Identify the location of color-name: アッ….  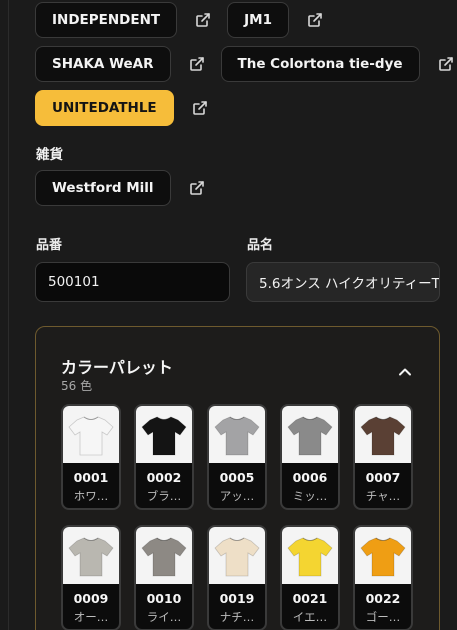
(237, 496).